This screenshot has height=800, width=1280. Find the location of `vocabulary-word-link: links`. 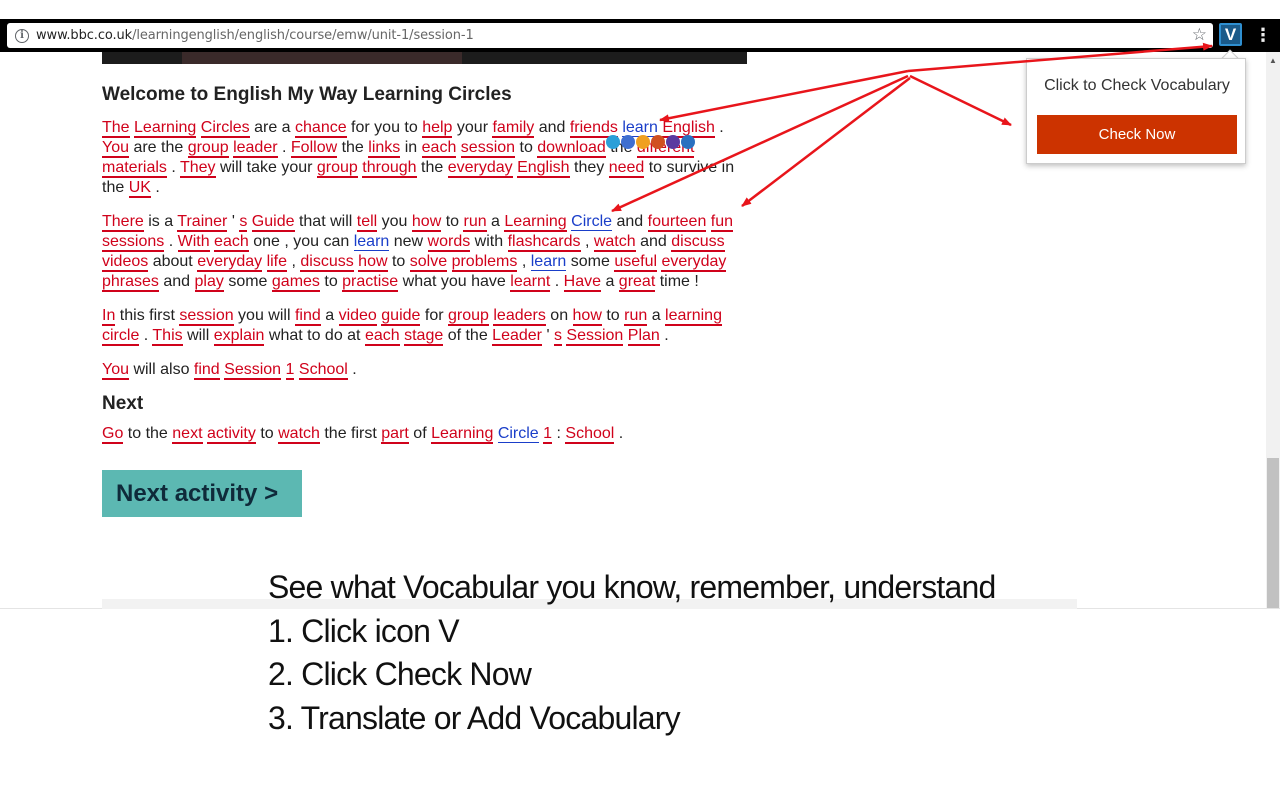

vocabulary-word-link: links is located at coordinates (384, 148).